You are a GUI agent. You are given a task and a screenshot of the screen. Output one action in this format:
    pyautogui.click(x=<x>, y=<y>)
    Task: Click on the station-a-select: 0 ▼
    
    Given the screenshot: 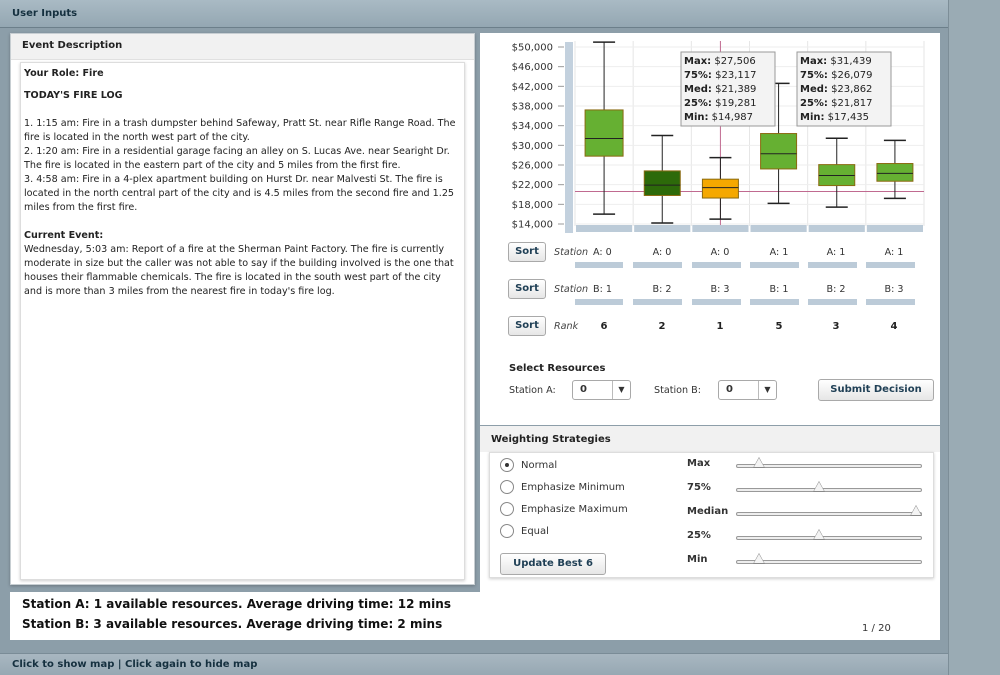 What is the action you would take?
    pyautogui.click(x=601, y=390)
    